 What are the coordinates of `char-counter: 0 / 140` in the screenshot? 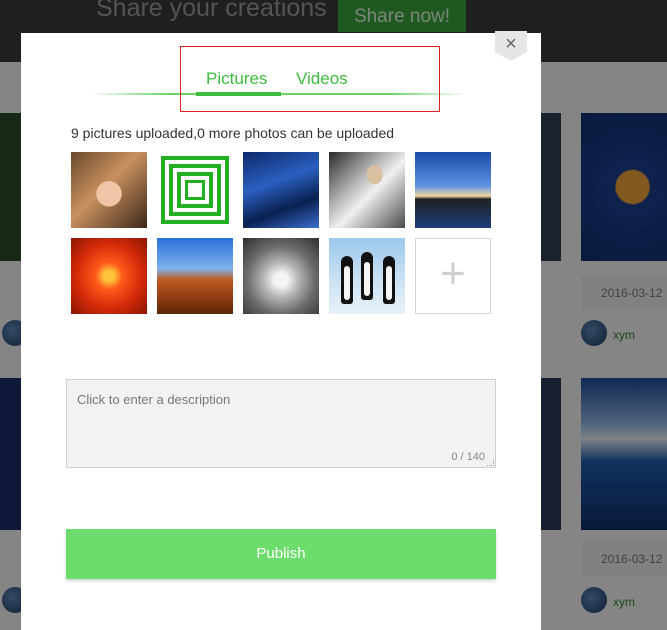 It's located at (468, 457).